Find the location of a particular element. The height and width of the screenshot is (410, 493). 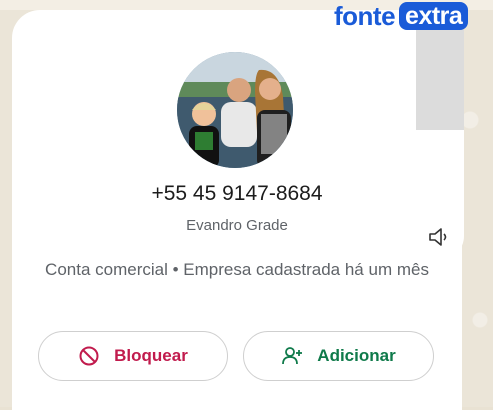

add-contact-button: Adicionar is located at coordinates (338, 356).